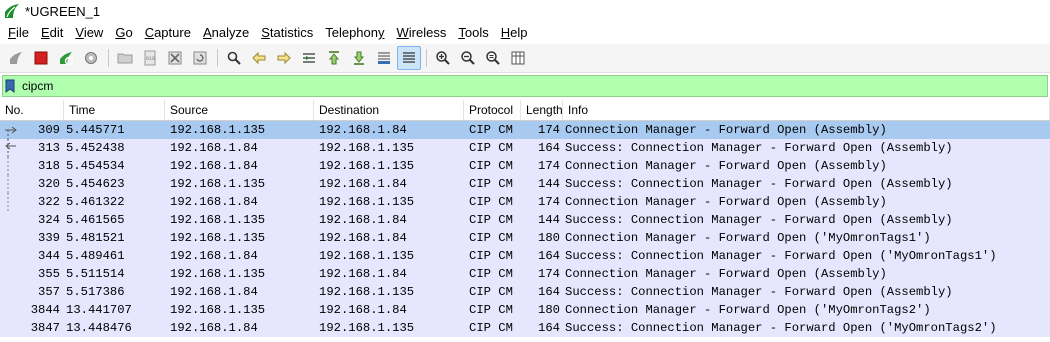  What do you see at coordinates (284, 58) in the screenshot?
I see `go-forward-button` at bounding box center [284, 58].